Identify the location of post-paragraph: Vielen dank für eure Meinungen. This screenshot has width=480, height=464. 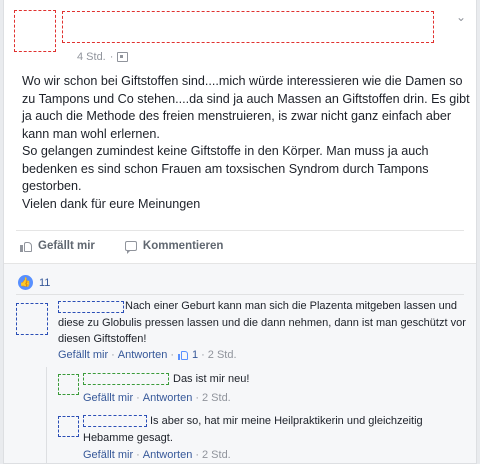
(111, 203).